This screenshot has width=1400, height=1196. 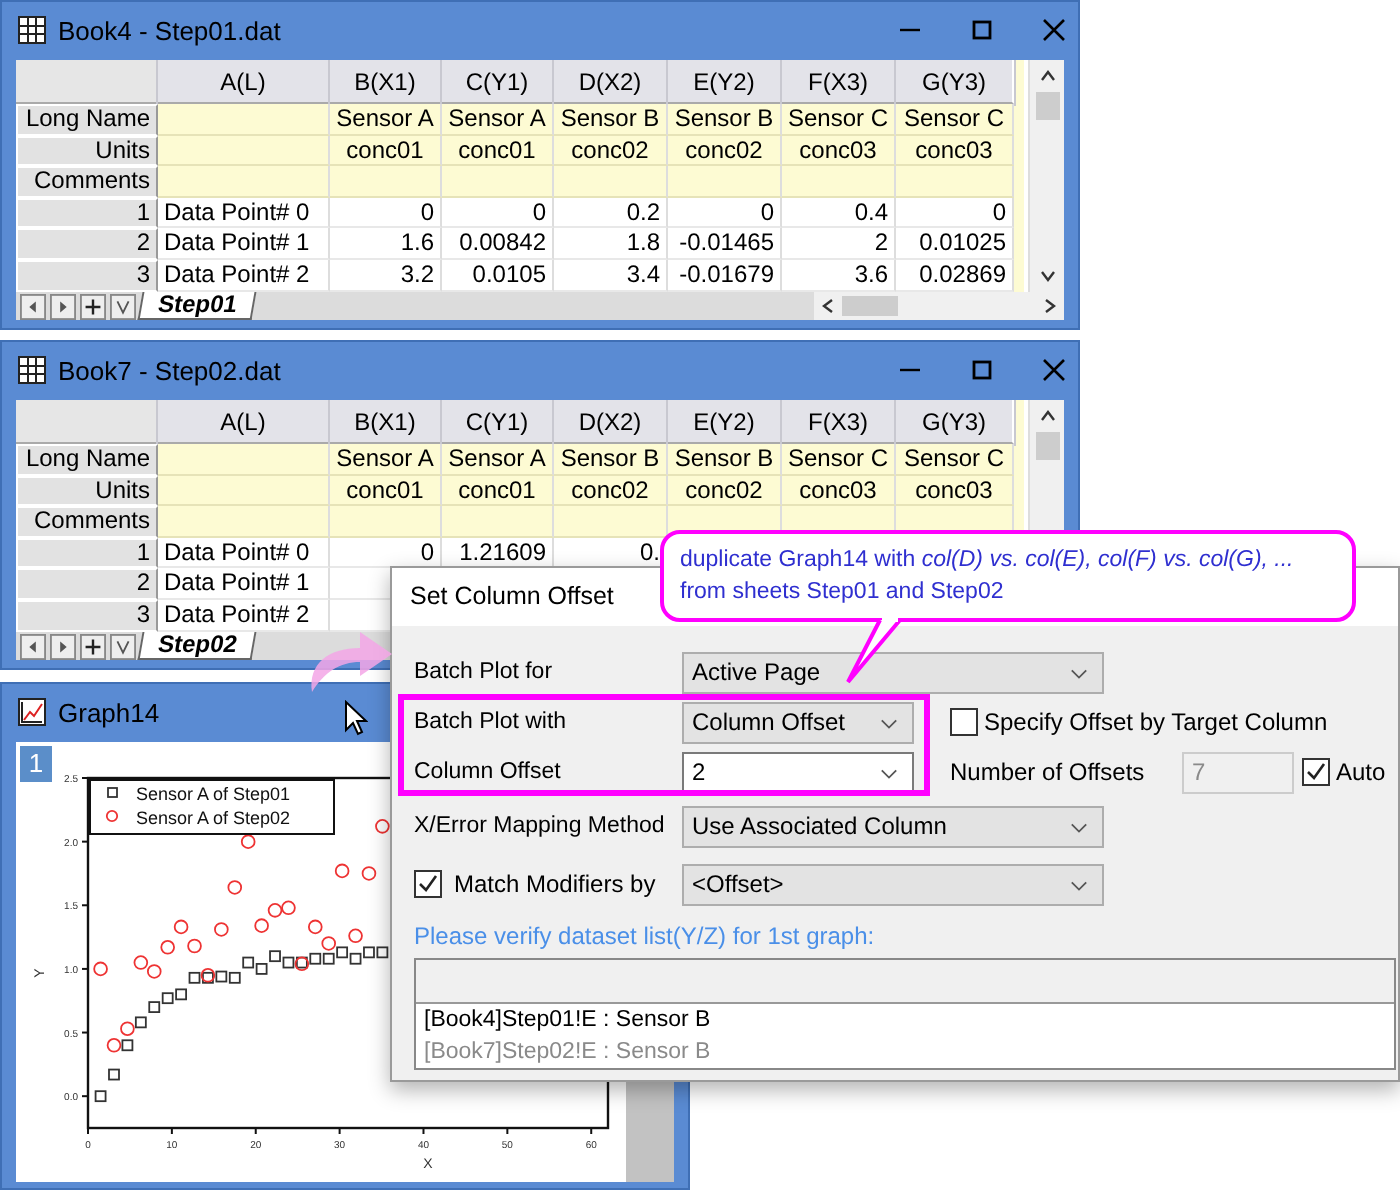 I want to click on table-cell: 3.2, so click(x=386, y=275).